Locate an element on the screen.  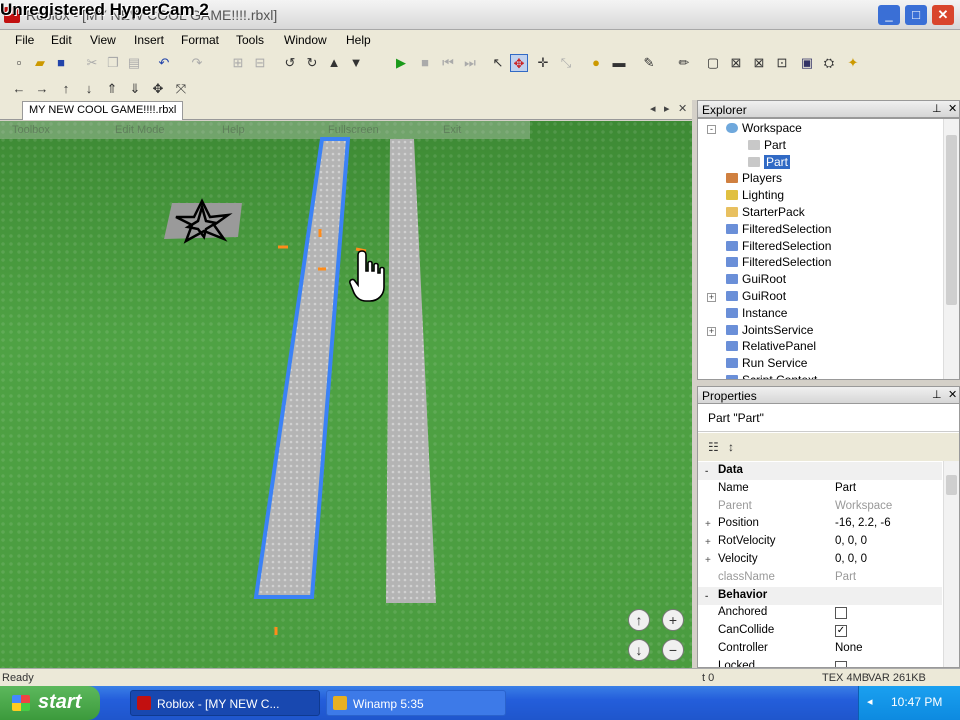
motor-icon: ⛭ is located at coordinates (829, 63).